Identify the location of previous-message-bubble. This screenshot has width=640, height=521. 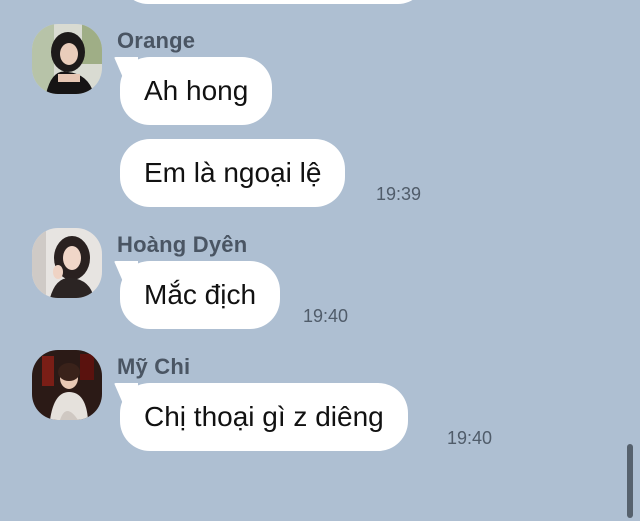
(273, 2).